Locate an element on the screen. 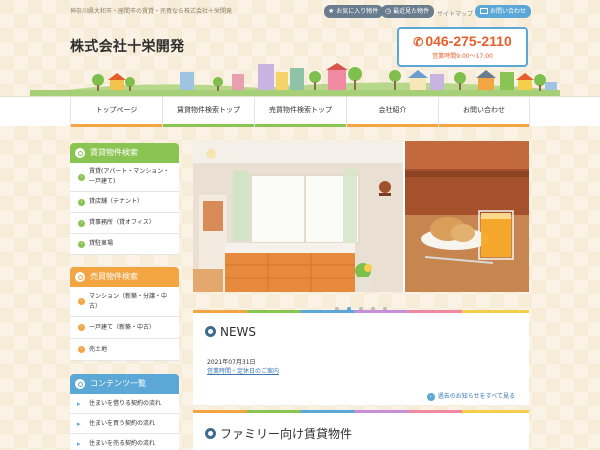 The height and width of the screenshot is (450, 600). history-icon: ◷ is located at coordinates (388, 11).